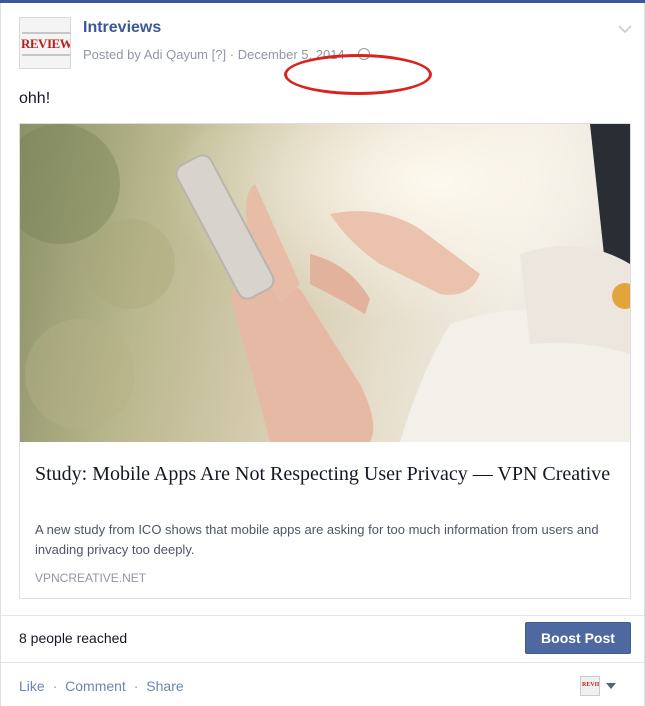 Image resolution: width=645 pixels, height=706 pixels. Describe the element at coordinates (625, 29) in the screenshot. I see `chevron-down-icon` at that location.